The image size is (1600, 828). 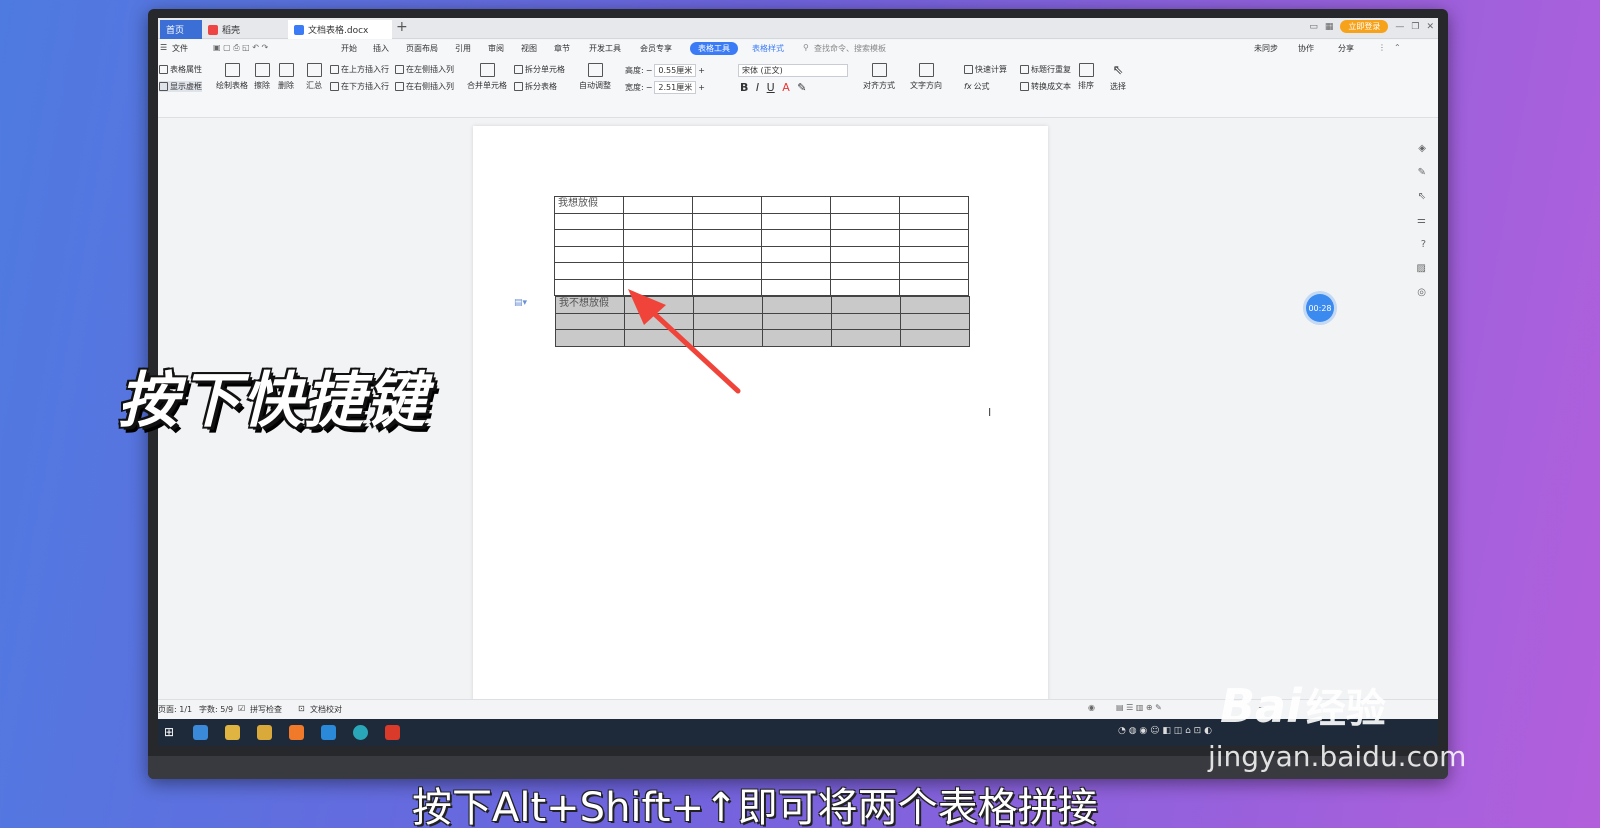 What do you see at coordinates (755, 806) in the screenshot?
I see `overlay-subtitle: 按下Alt+Shift+↑即可将两个表格拼接` at bounding box center [755, 806].